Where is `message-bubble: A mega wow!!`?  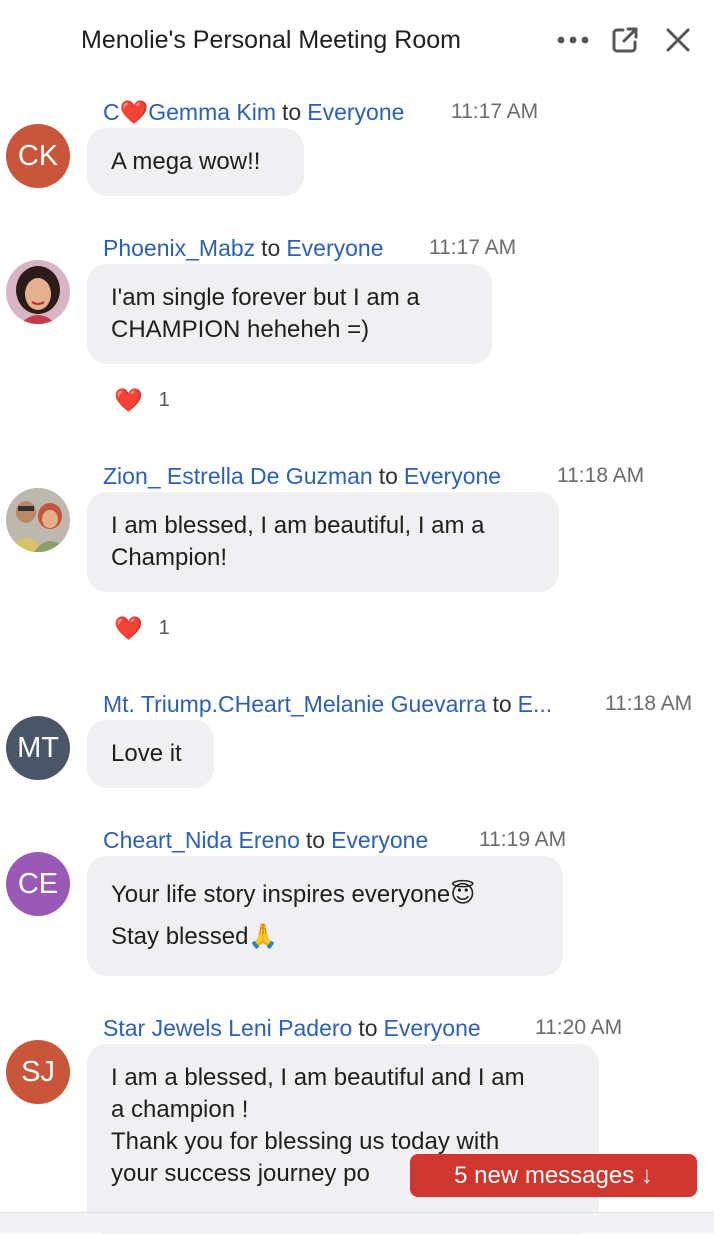
message-bubble: A mega wow!! is located at coordinates (195, 162).